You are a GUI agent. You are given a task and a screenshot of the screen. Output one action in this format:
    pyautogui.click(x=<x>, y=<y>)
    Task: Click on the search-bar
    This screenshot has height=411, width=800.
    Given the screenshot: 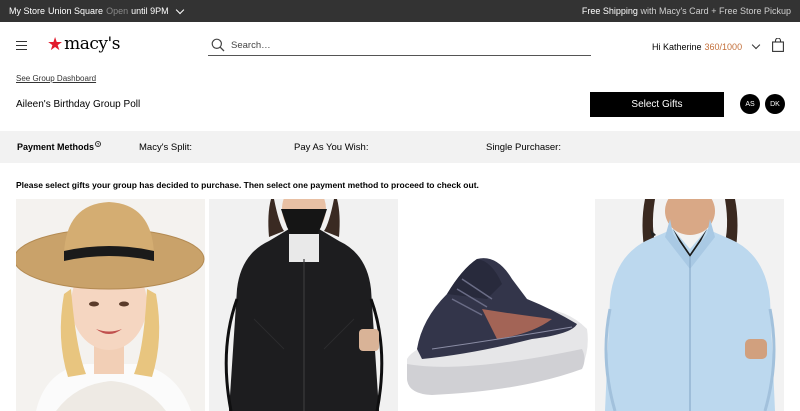 What is the action you would take?
    pyautogui.click(x=399, y=45)
    